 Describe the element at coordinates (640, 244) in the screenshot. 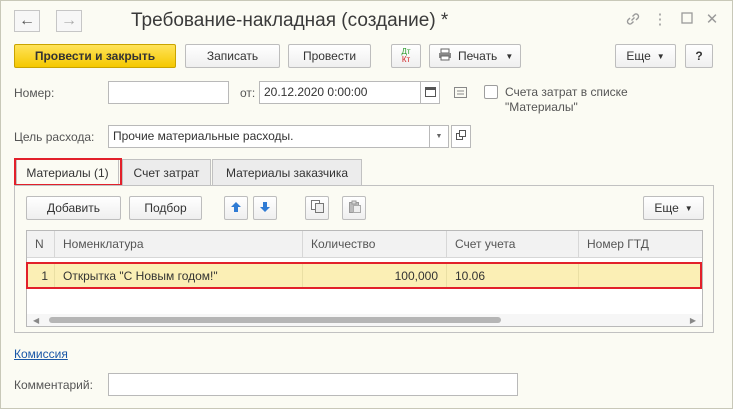

I see `column-header-gtd: Номер ГТД` at that location.